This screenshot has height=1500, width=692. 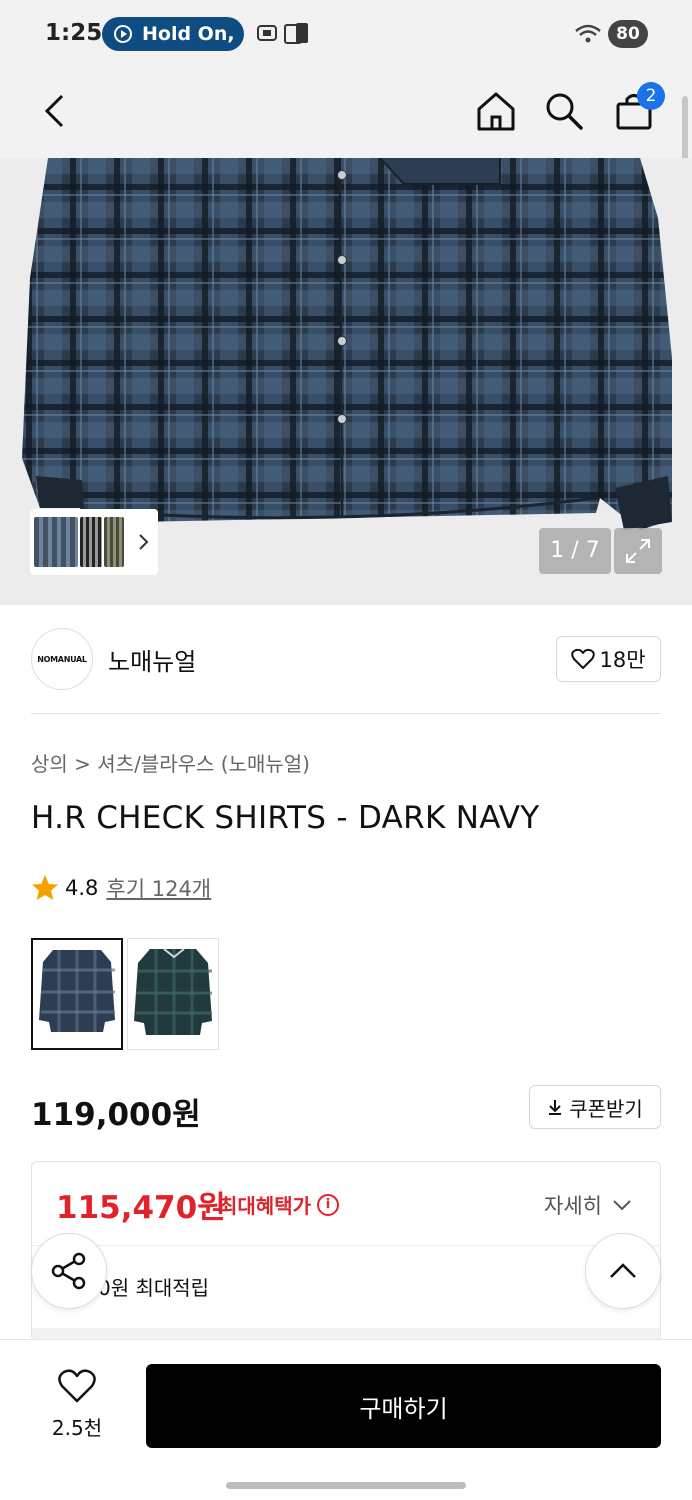 I want to click on detail-toggle: 자세히, so click(x=588, y=1205).